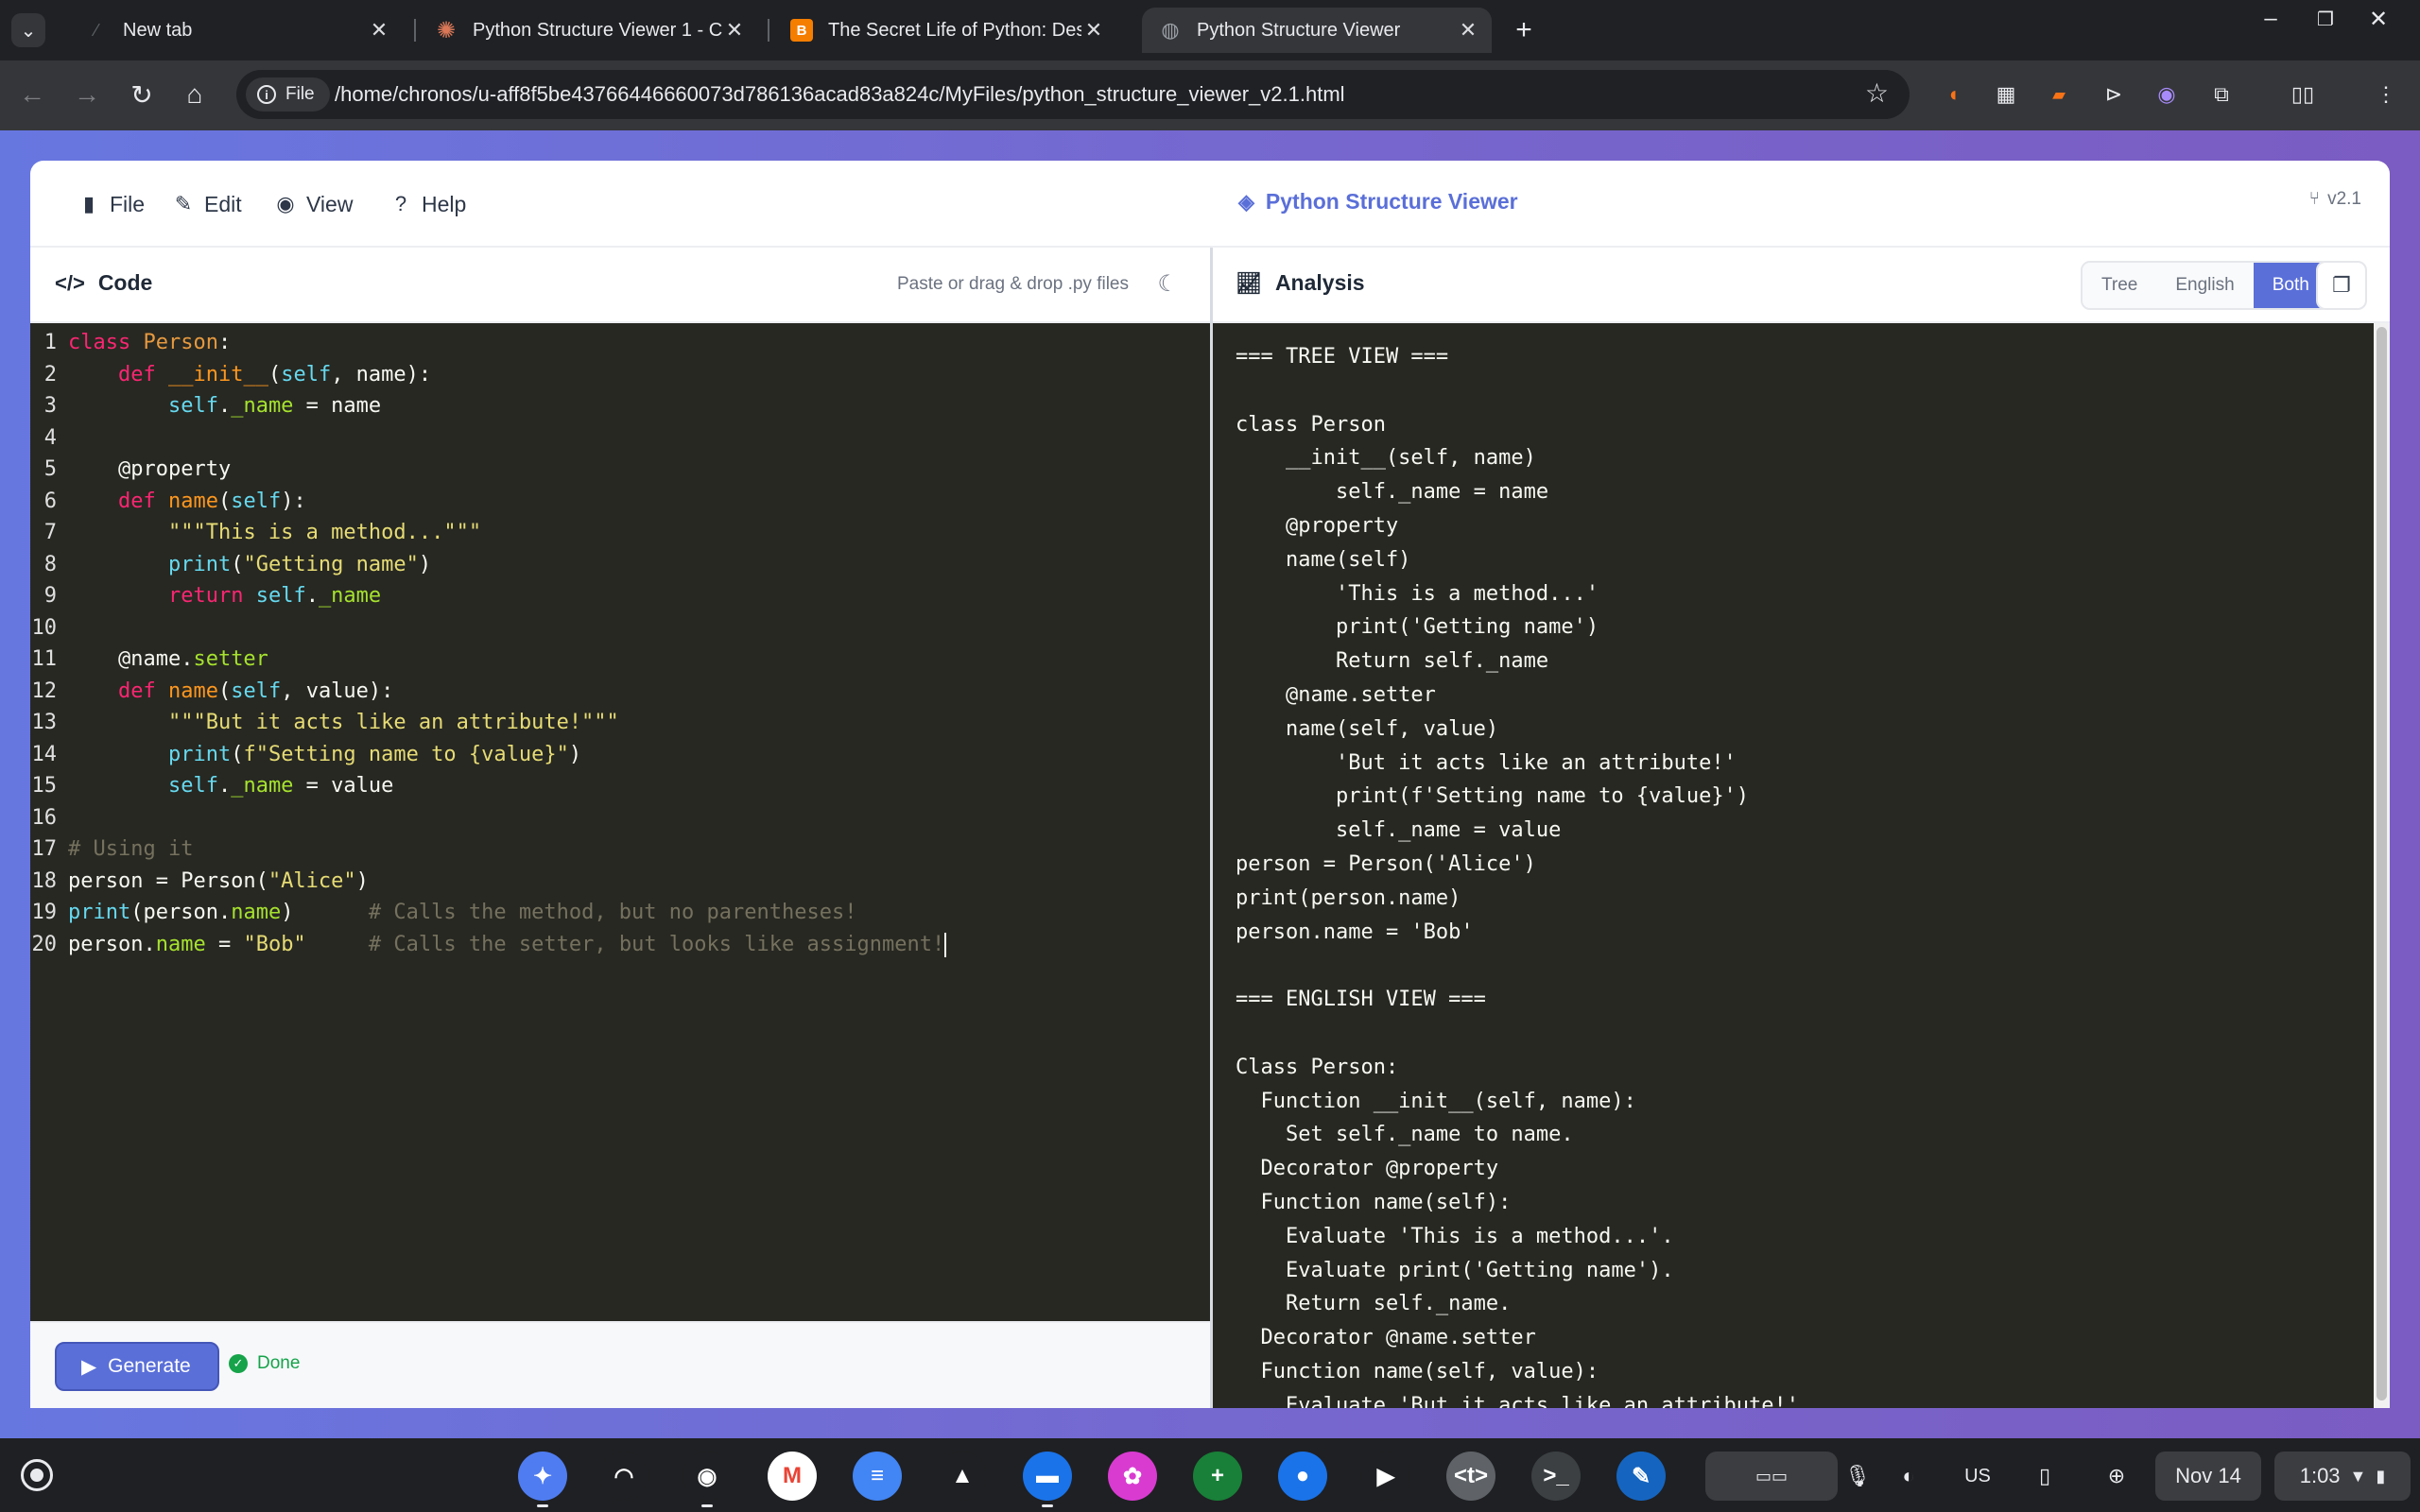 The width and height of the screenshot is (2420, 1512). Describe the element at coordinates (1641, 1476) in the screenshot. I see `app-14-icon: ✎` at that location.